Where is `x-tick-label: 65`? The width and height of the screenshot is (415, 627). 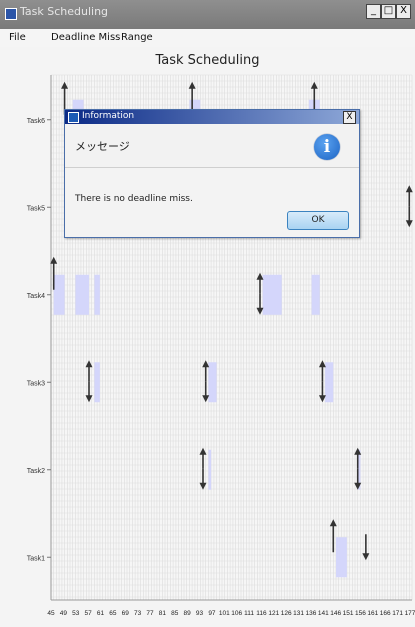 x-tick-label: 65 is located at coordinates (113, 613).